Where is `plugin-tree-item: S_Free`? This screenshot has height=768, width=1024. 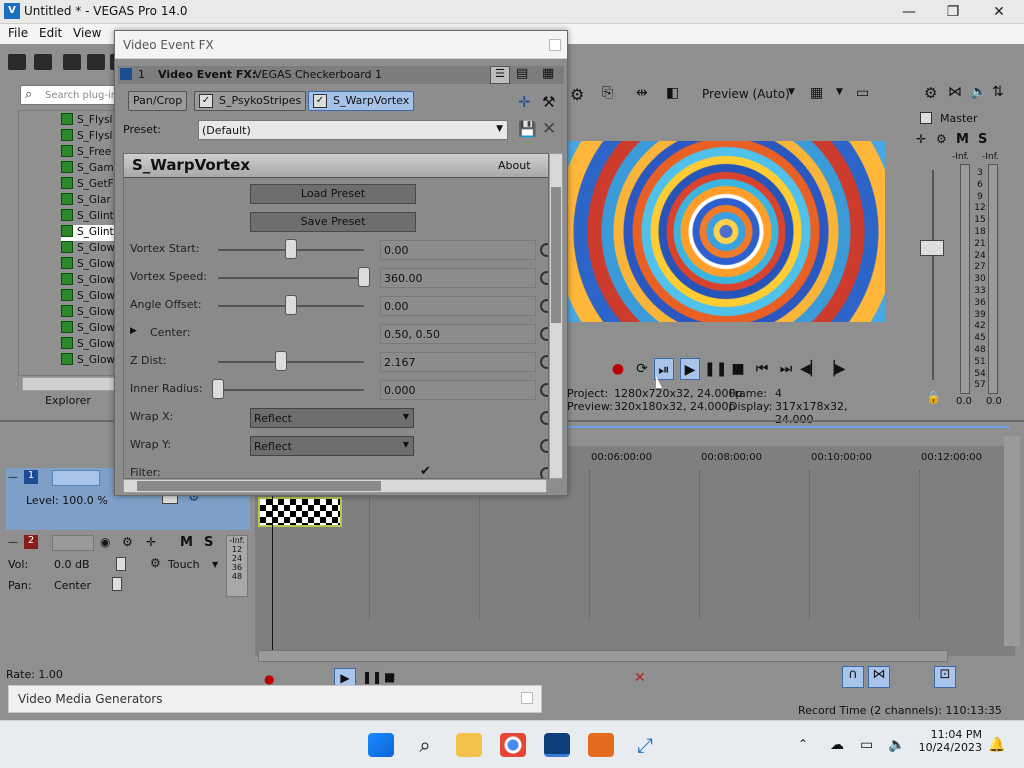
plugin-tree-item: S_Free is located at coordinates (86, 153).